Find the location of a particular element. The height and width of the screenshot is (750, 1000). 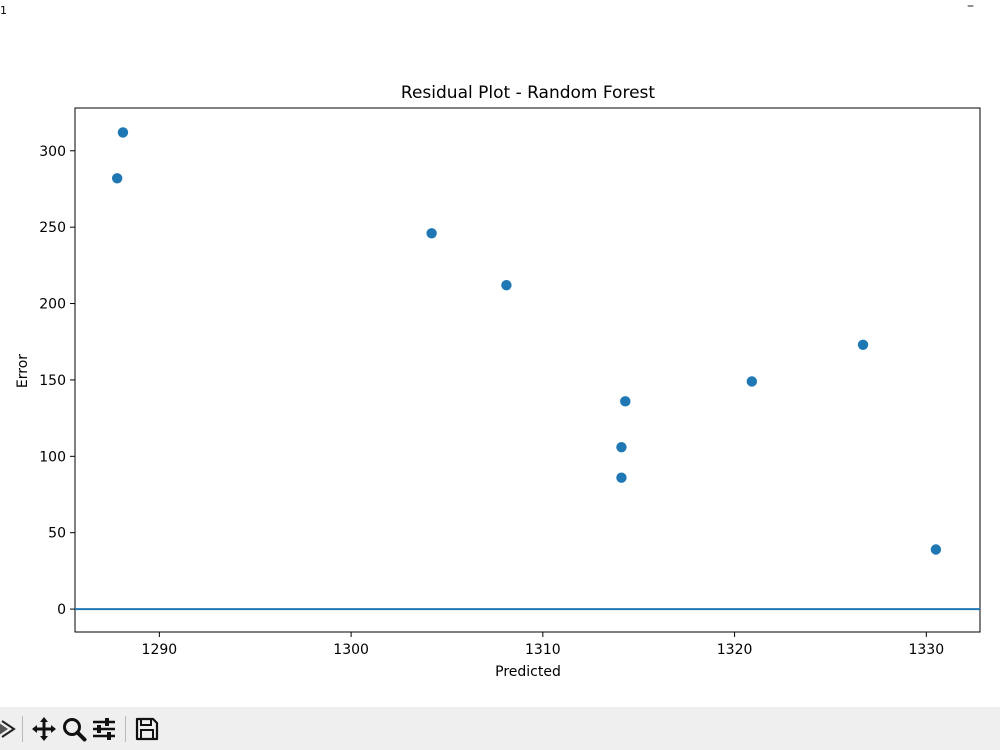

save-button is located at coordinates (147, 729).